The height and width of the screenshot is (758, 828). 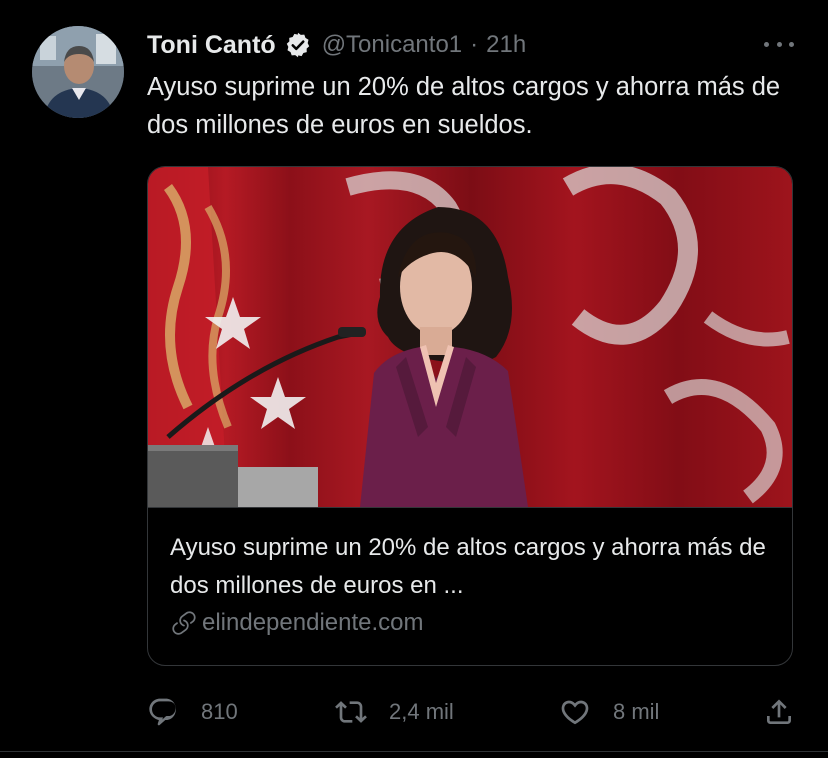 What do you see at coordinates (477, 712) in the screenshot?
I see `tweet-actions: 810 2,4 mil 8 mil` at bounding box center [477, 712].